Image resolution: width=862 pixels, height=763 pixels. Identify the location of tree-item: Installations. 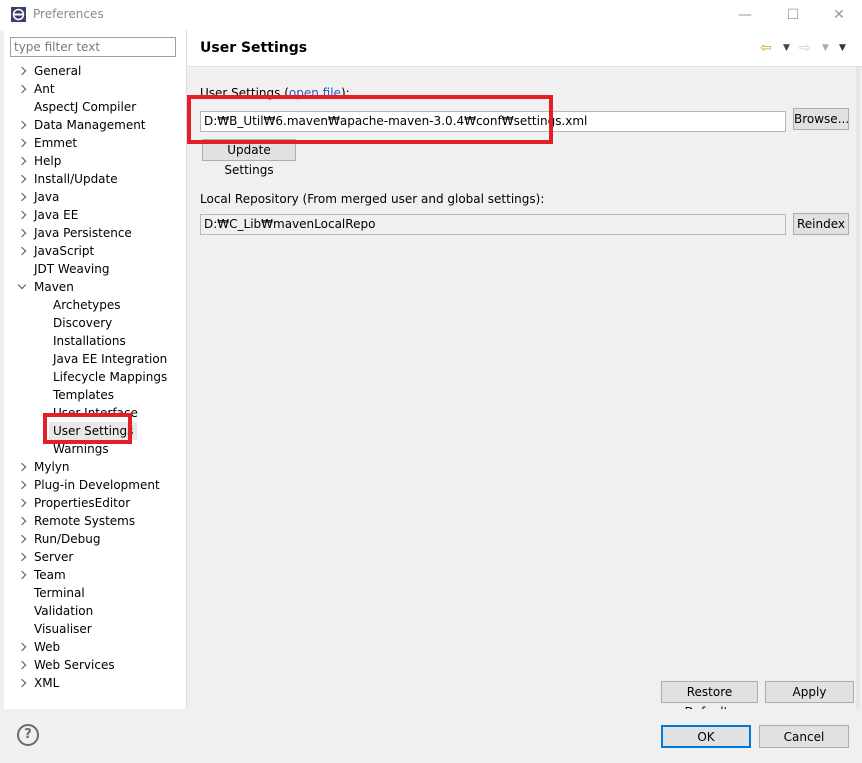
(95, 341).